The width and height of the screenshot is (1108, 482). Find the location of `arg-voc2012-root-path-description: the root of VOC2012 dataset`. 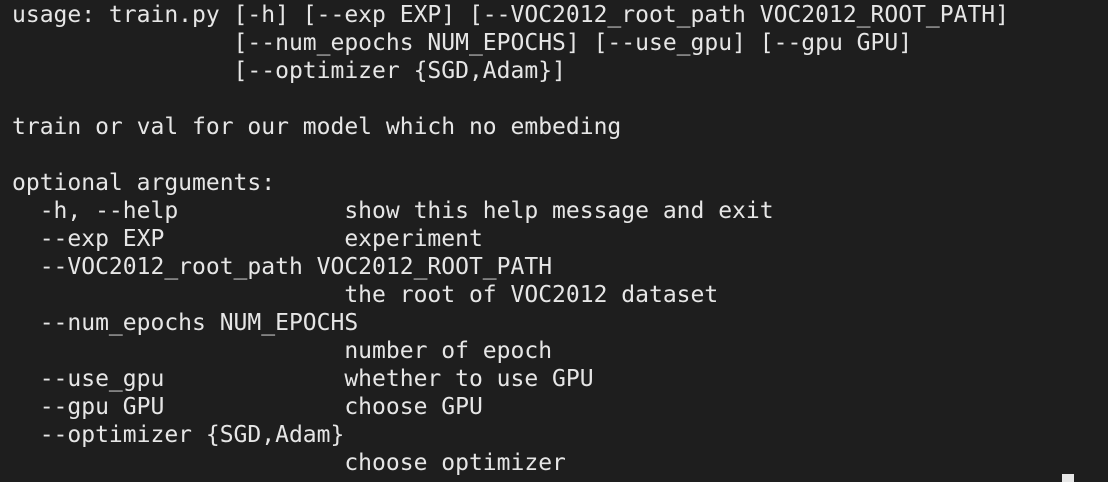

arg-voc2012-root-path-description: the root of VOC2012 dataset is located at coordinates (365, 295).